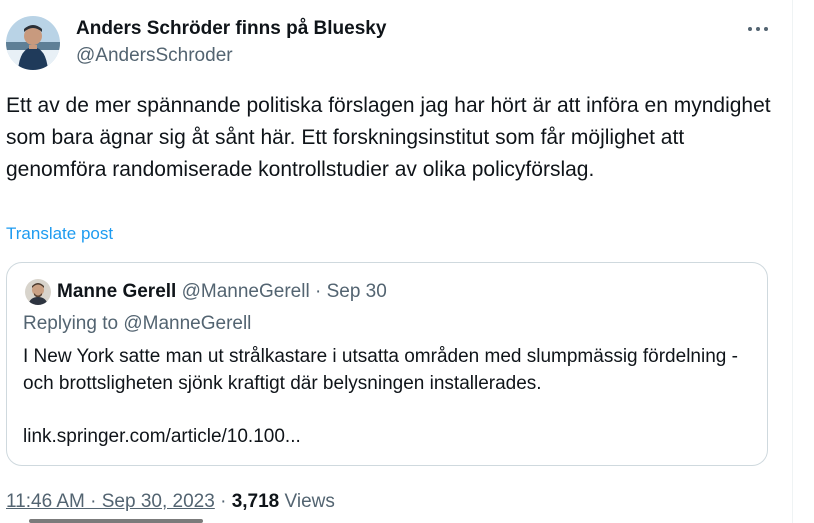 This screenshot has width=814, height=523. I want to click on quoted-author-name: Manne Gerell, so click(117, 291).